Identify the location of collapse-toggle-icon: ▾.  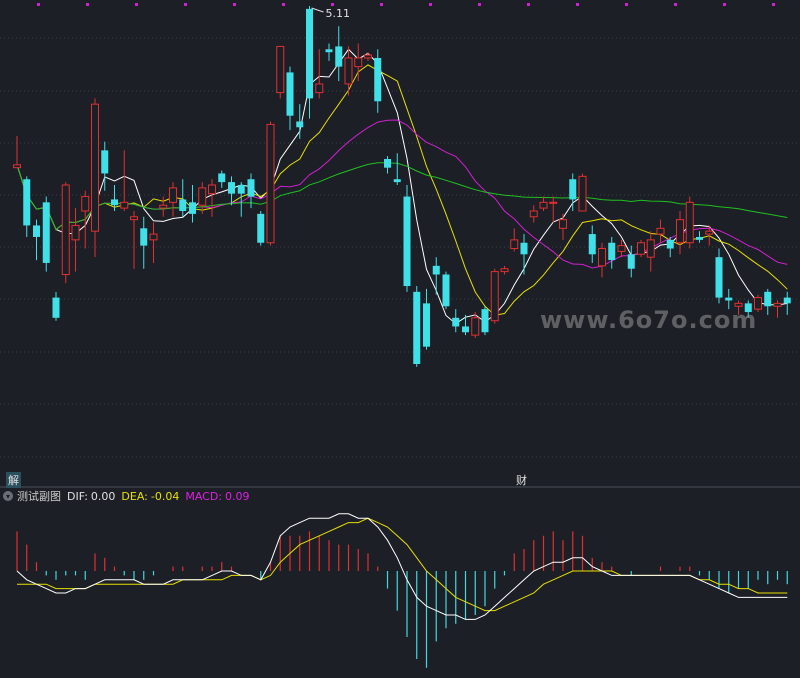
(8, 496).